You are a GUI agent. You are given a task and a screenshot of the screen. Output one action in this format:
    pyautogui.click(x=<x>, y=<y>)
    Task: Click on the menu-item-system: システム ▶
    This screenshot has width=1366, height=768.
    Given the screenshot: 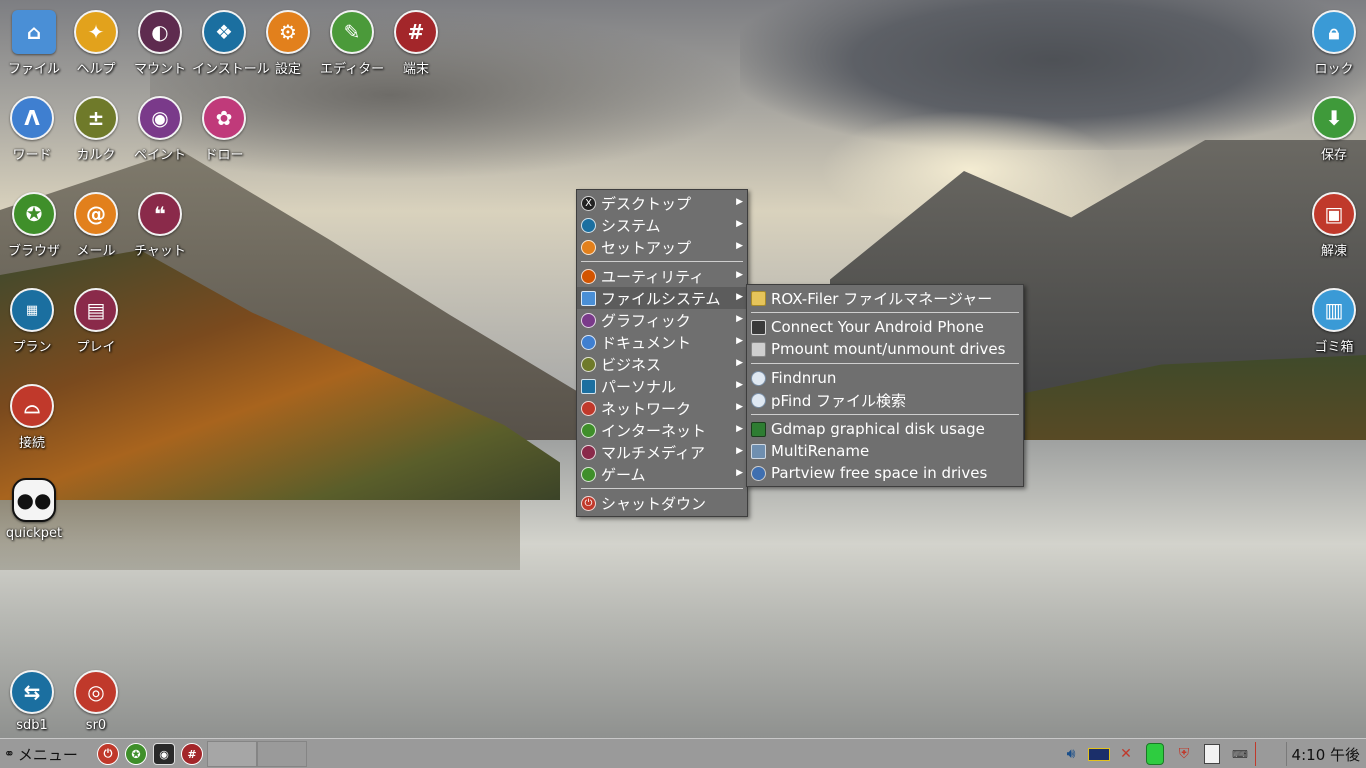 What is the action you would take?
    pyautogui.click(x=662, y=225)
    